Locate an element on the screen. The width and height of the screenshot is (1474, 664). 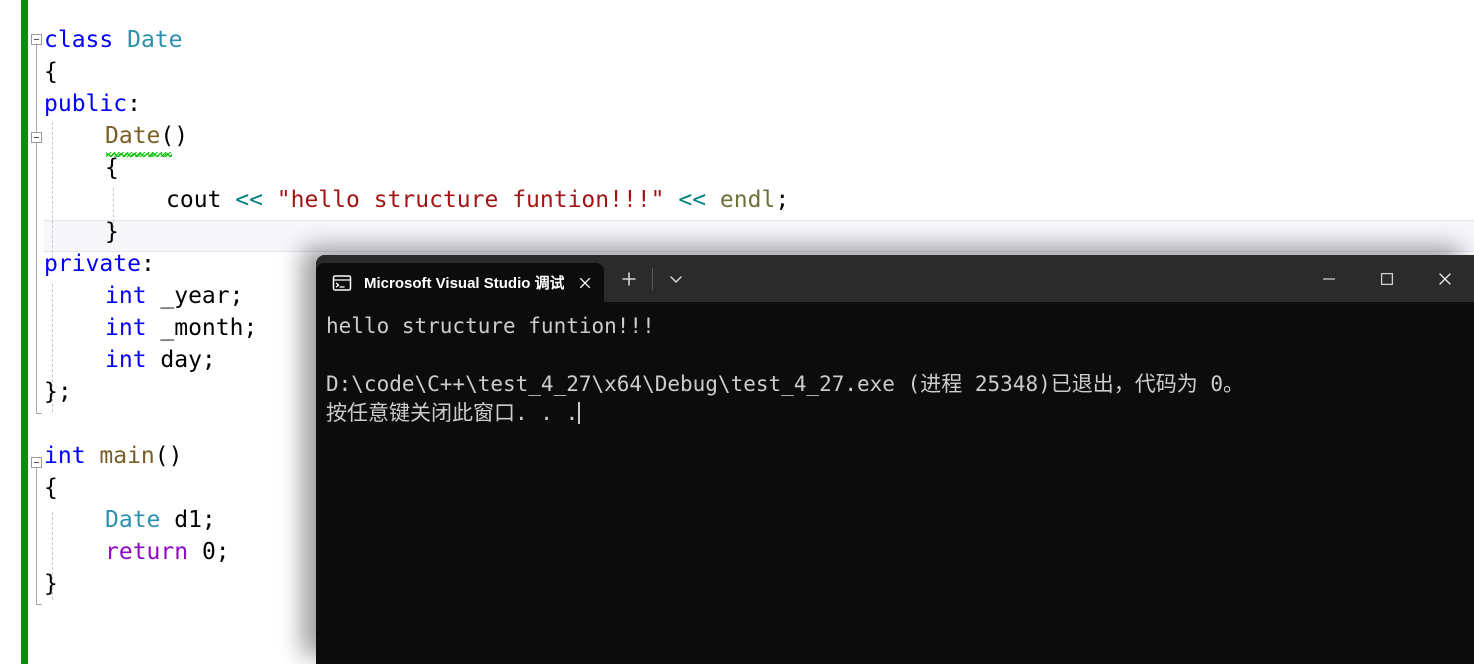
fold-box-class-date is located at coordinates (36, 39).